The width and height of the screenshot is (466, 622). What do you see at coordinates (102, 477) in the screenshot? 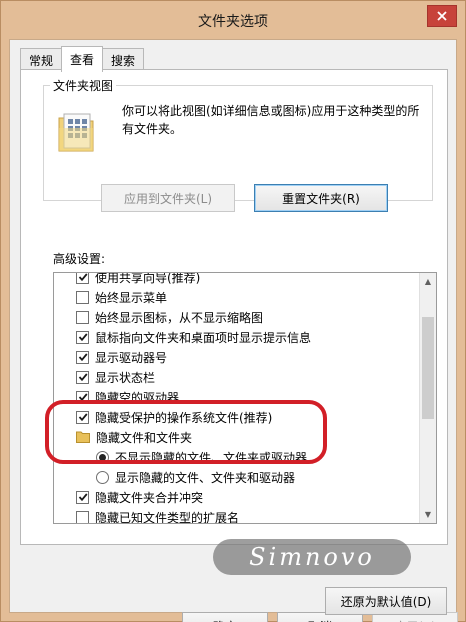
I see `radio-unselected` at bounding box center [102, 477].